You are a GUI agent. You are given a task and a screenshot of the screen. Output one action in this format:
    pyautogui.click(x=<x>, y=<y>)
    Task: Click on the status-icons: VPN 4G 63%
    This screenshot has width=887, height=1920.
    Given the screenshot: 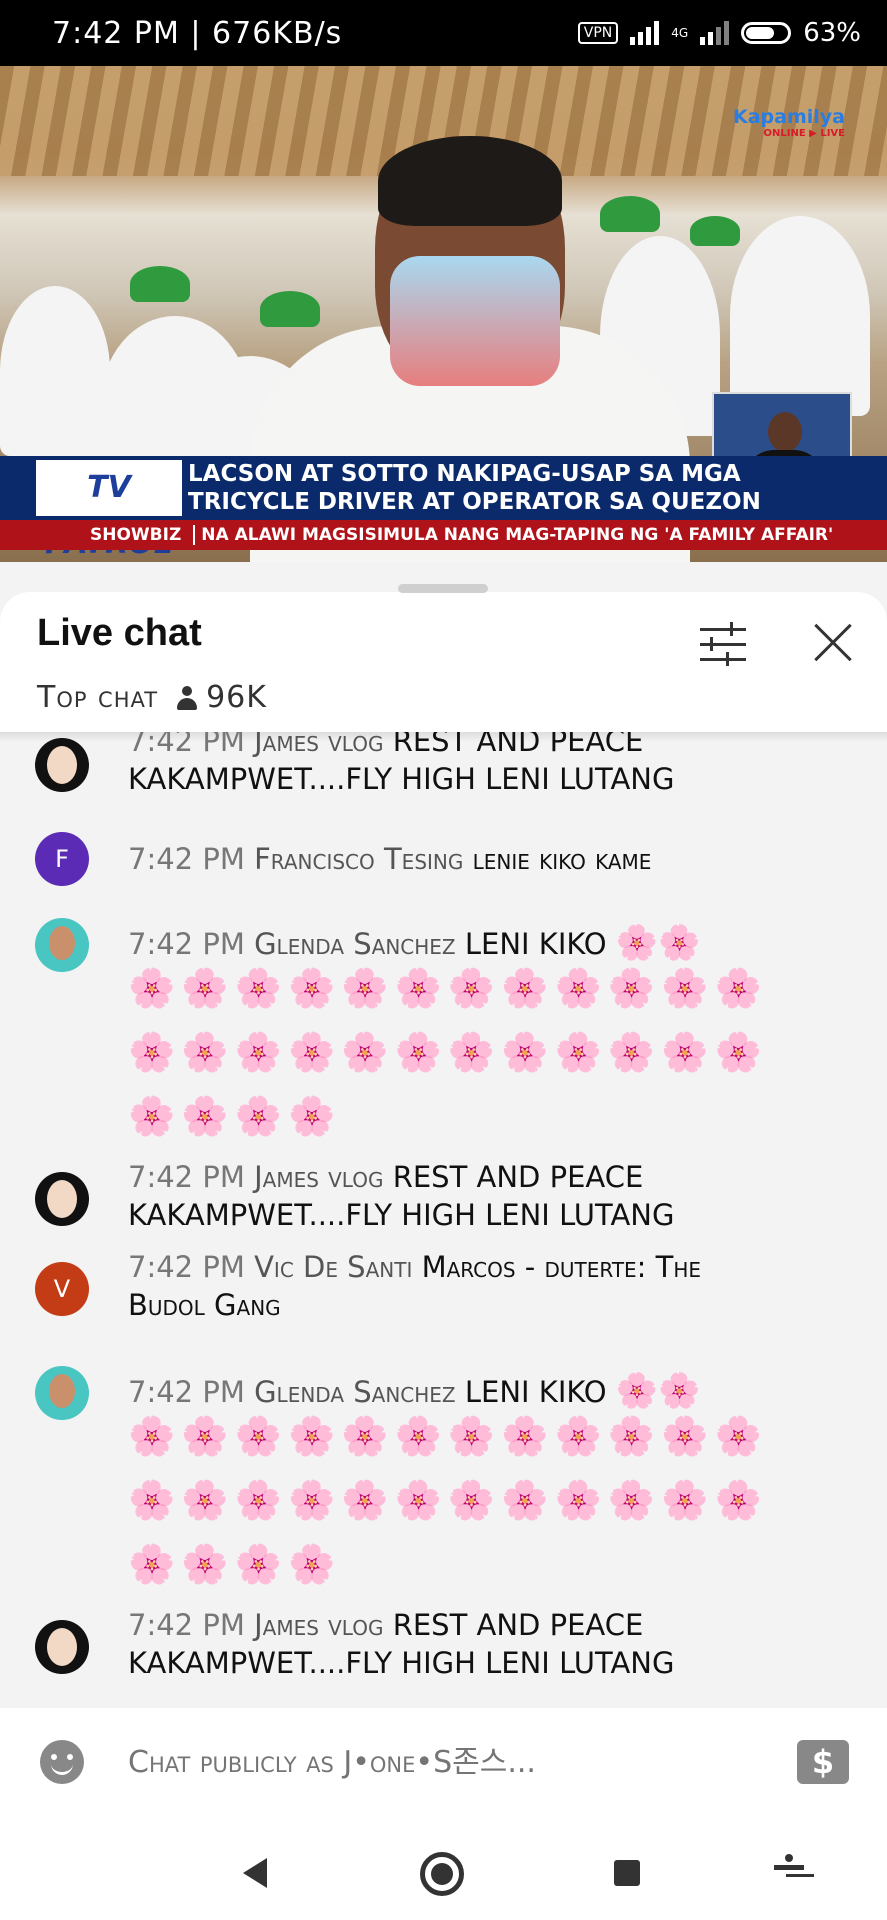 What is the action you would take?
    pyautogui.click(x=719, y=33)
    